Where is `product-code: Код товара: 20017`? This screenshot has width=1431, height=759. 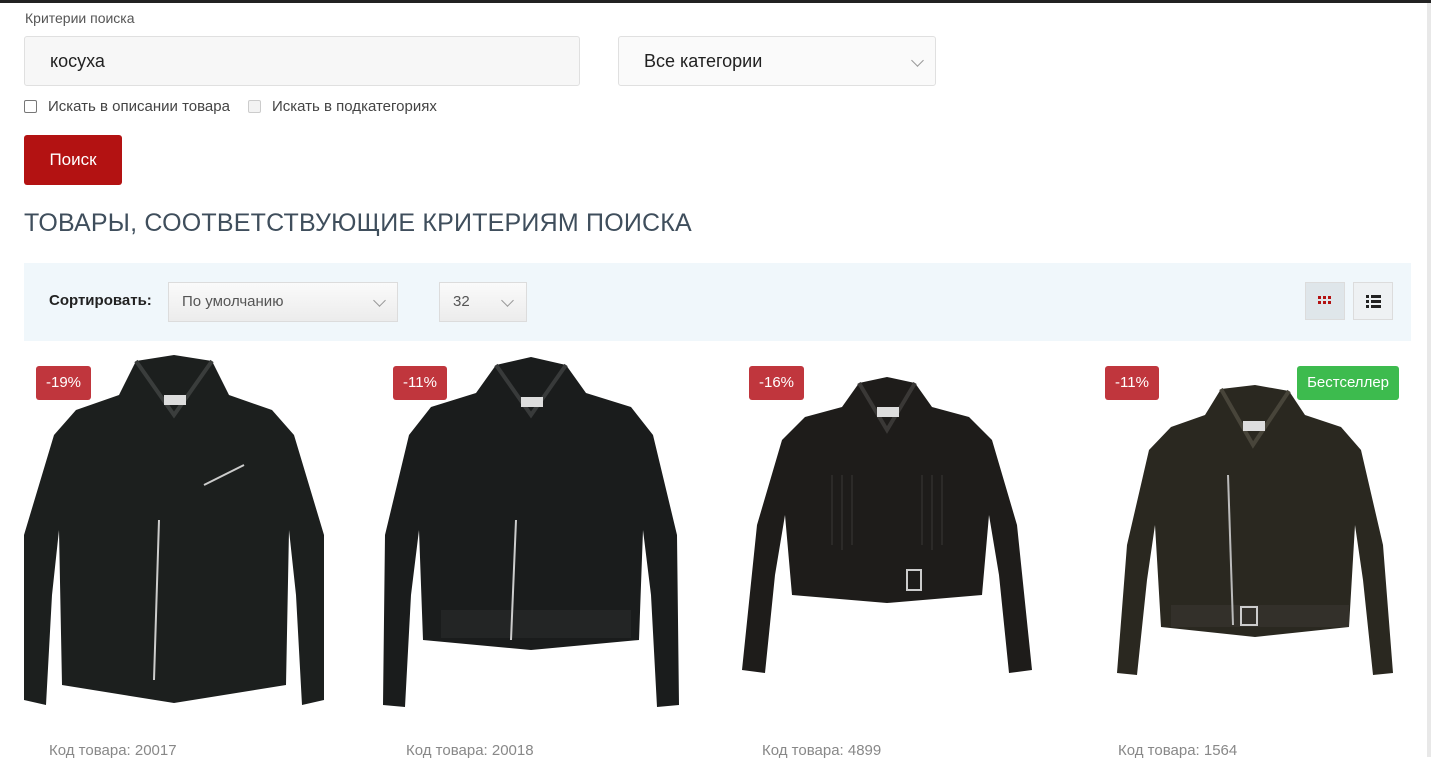 product-code: Код товара: 20017 is located at coordinates (113, 750).